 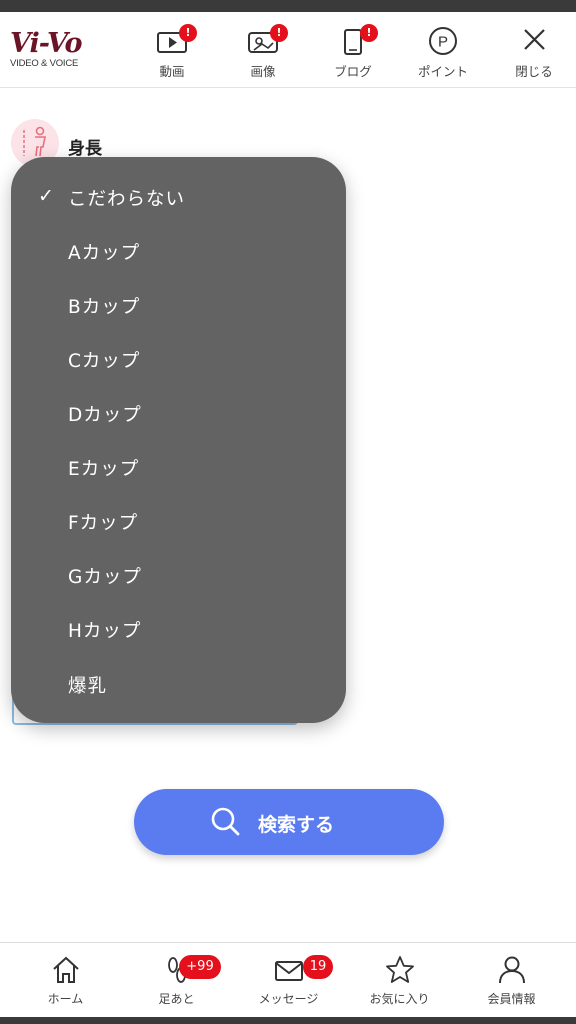 I want to click on point-icon: P, so click(x=443, y=41).